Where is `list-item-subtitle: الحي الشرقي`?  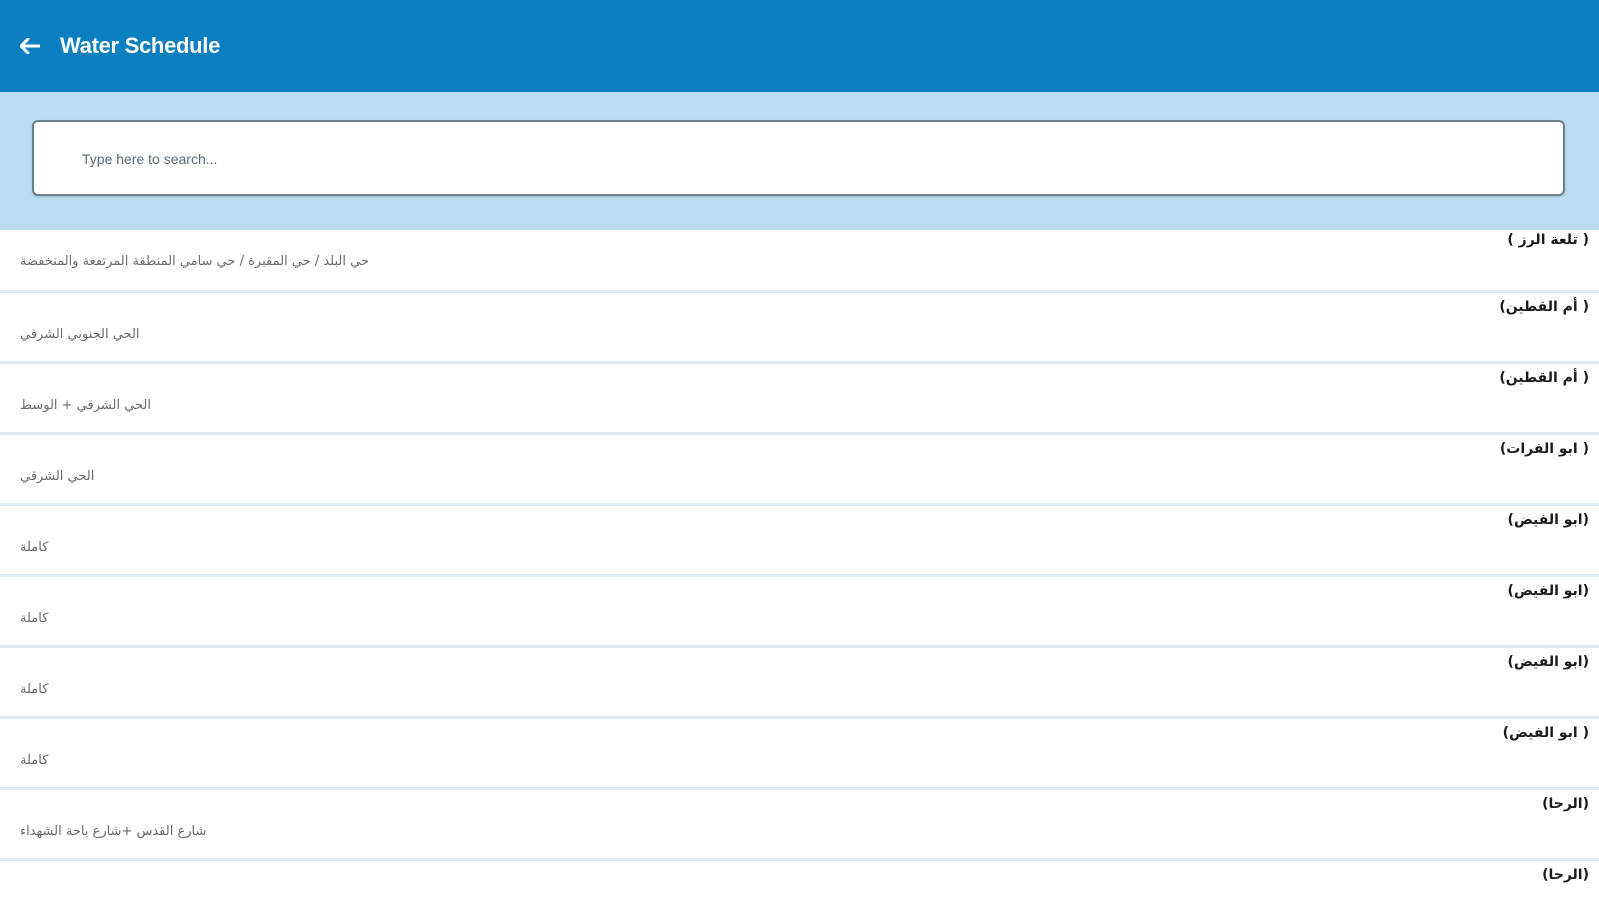 list-item-subtitle: الحي الشرقي is located at coordinates (57, 476).